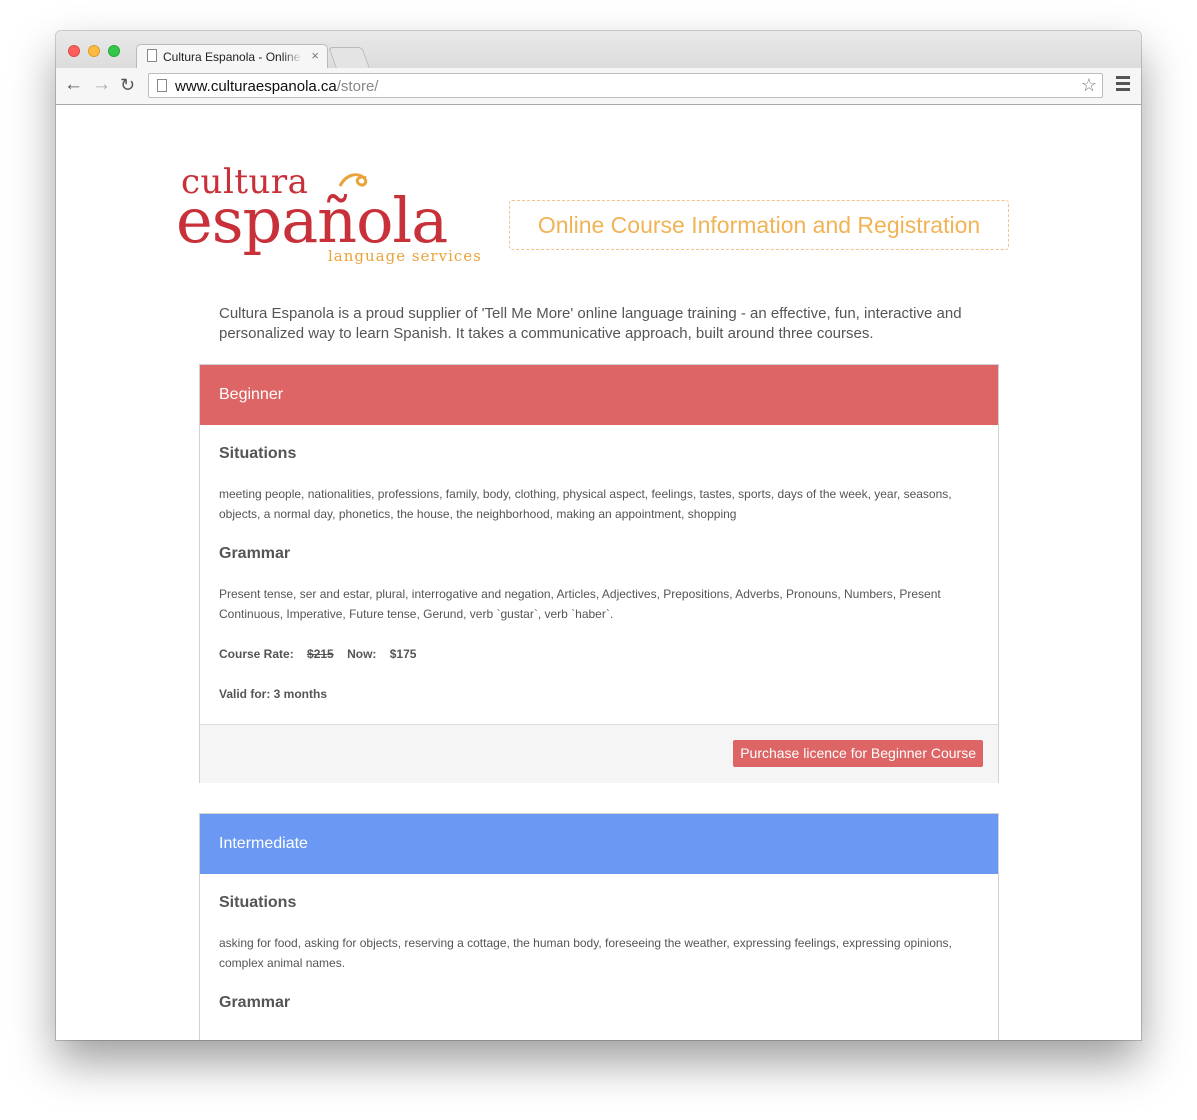 The image size is (1197, 1120). Describe the element at coordinates (599, 395) in the screenshot. I see `course-header: Beginner` at that location.